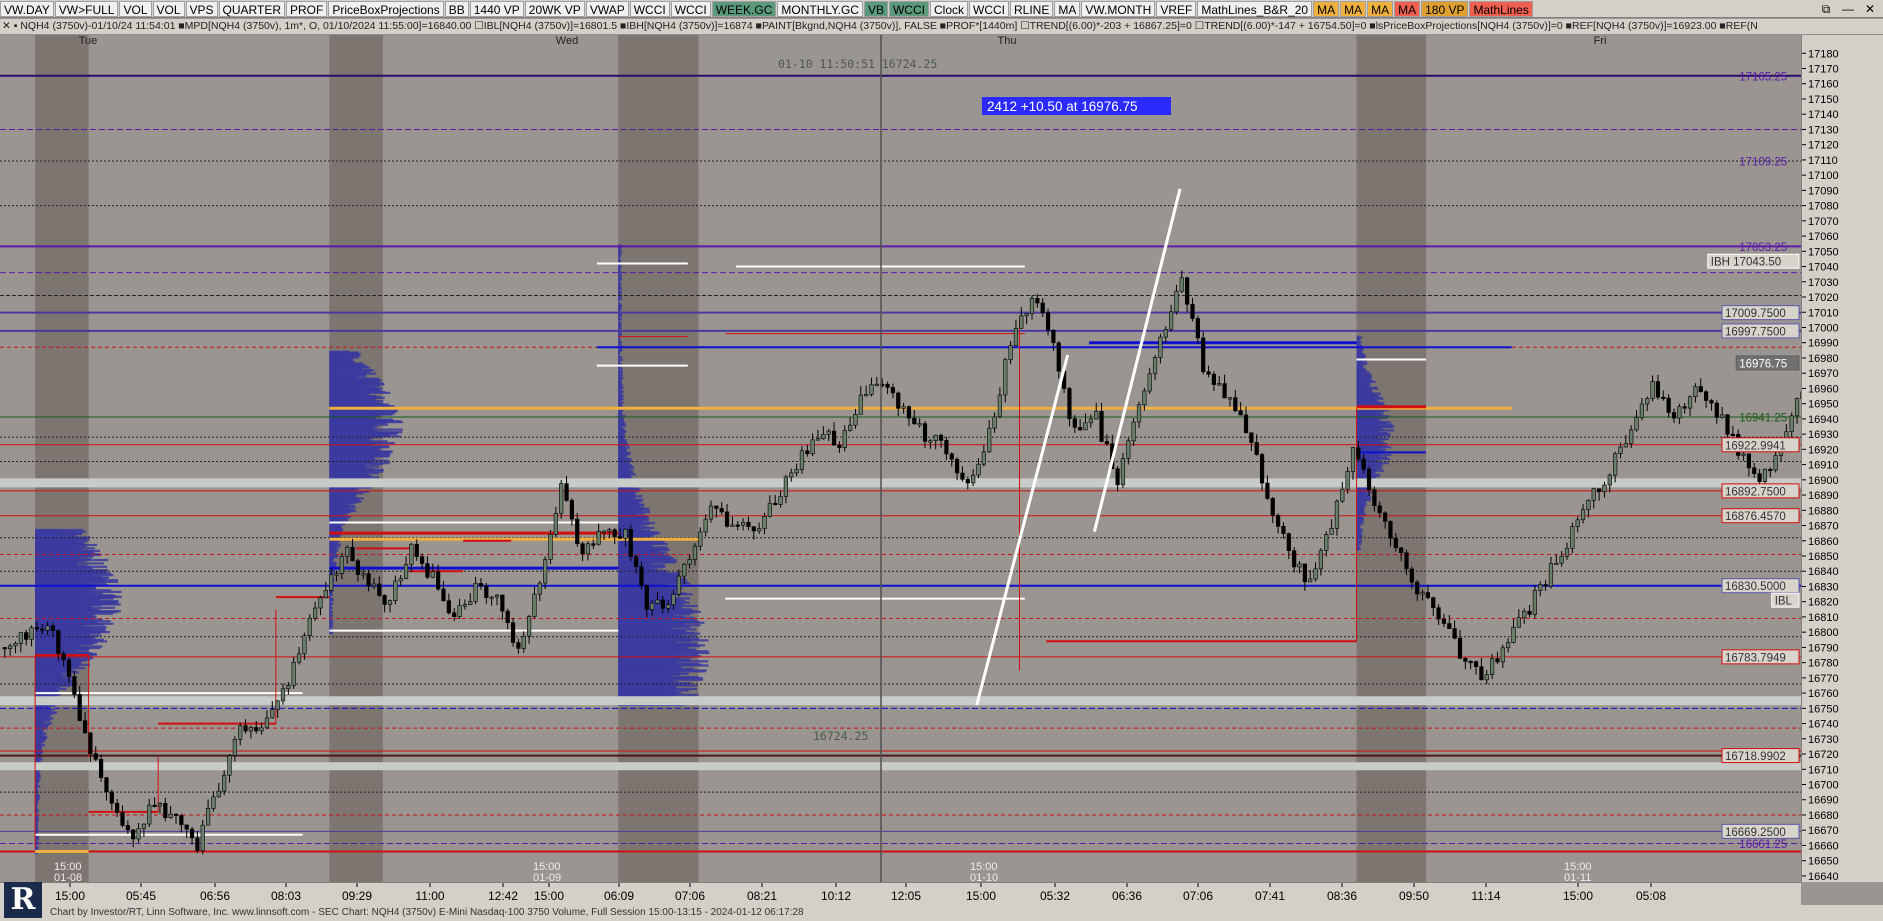 The width and height of the screenshot is (1883, 921). What do you see at coordinates (1380, 8) in the screenshot?
I see `toolbar-button-ma-27: MA` at bounding box center [1380, 8].